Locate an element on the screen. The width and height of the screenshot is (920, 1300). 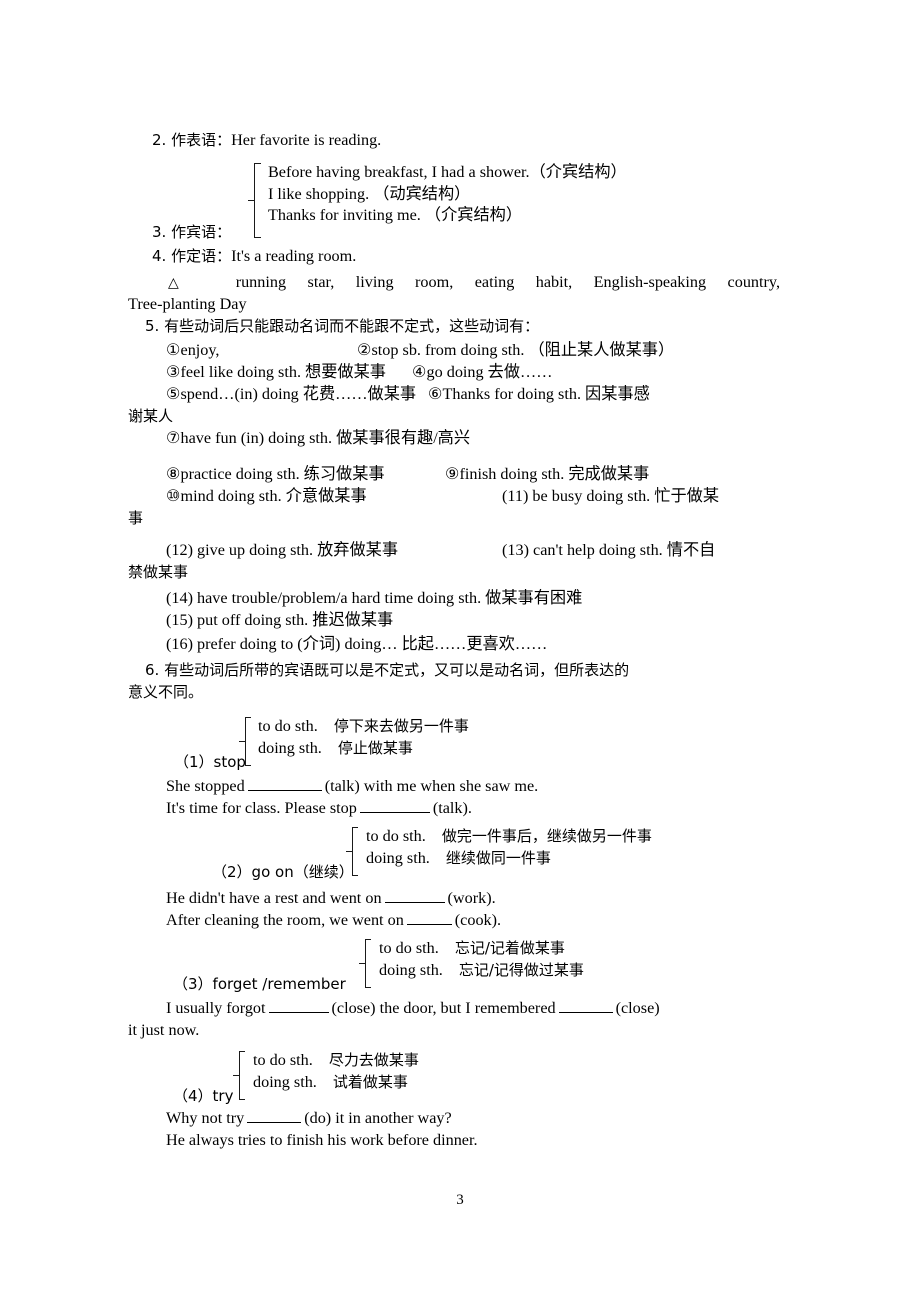
entry-9-text: ⑨finish doing sth. 完成做某事 is located at coordinates (547, 474).